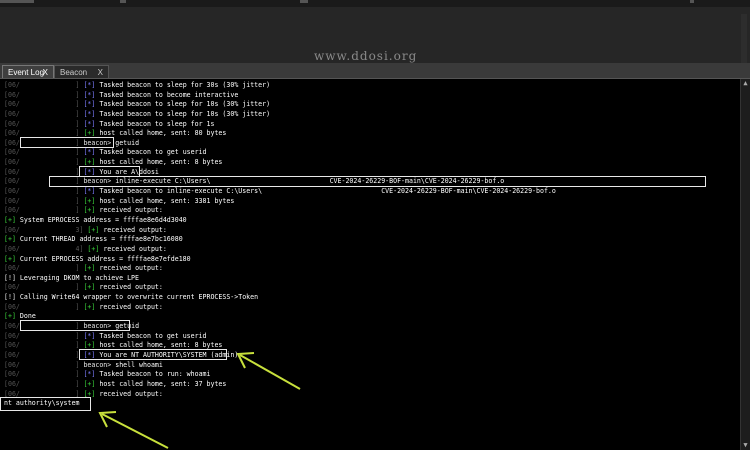 This screenshot has width=750, height=450. Describe the element at coordinates (375, 76) in the screenshot. I see `tab-bar: Event Log X Beacon 192. X` at that location.